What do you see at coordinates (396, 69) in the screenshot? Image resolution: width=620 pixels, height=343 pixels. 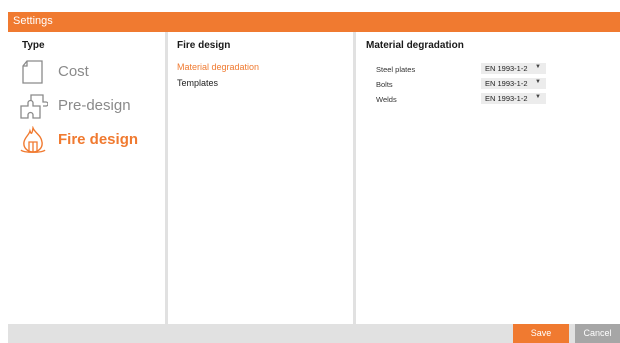 I see `row-label-steel-plates: Steel plates` at bounding box center [396, 69].